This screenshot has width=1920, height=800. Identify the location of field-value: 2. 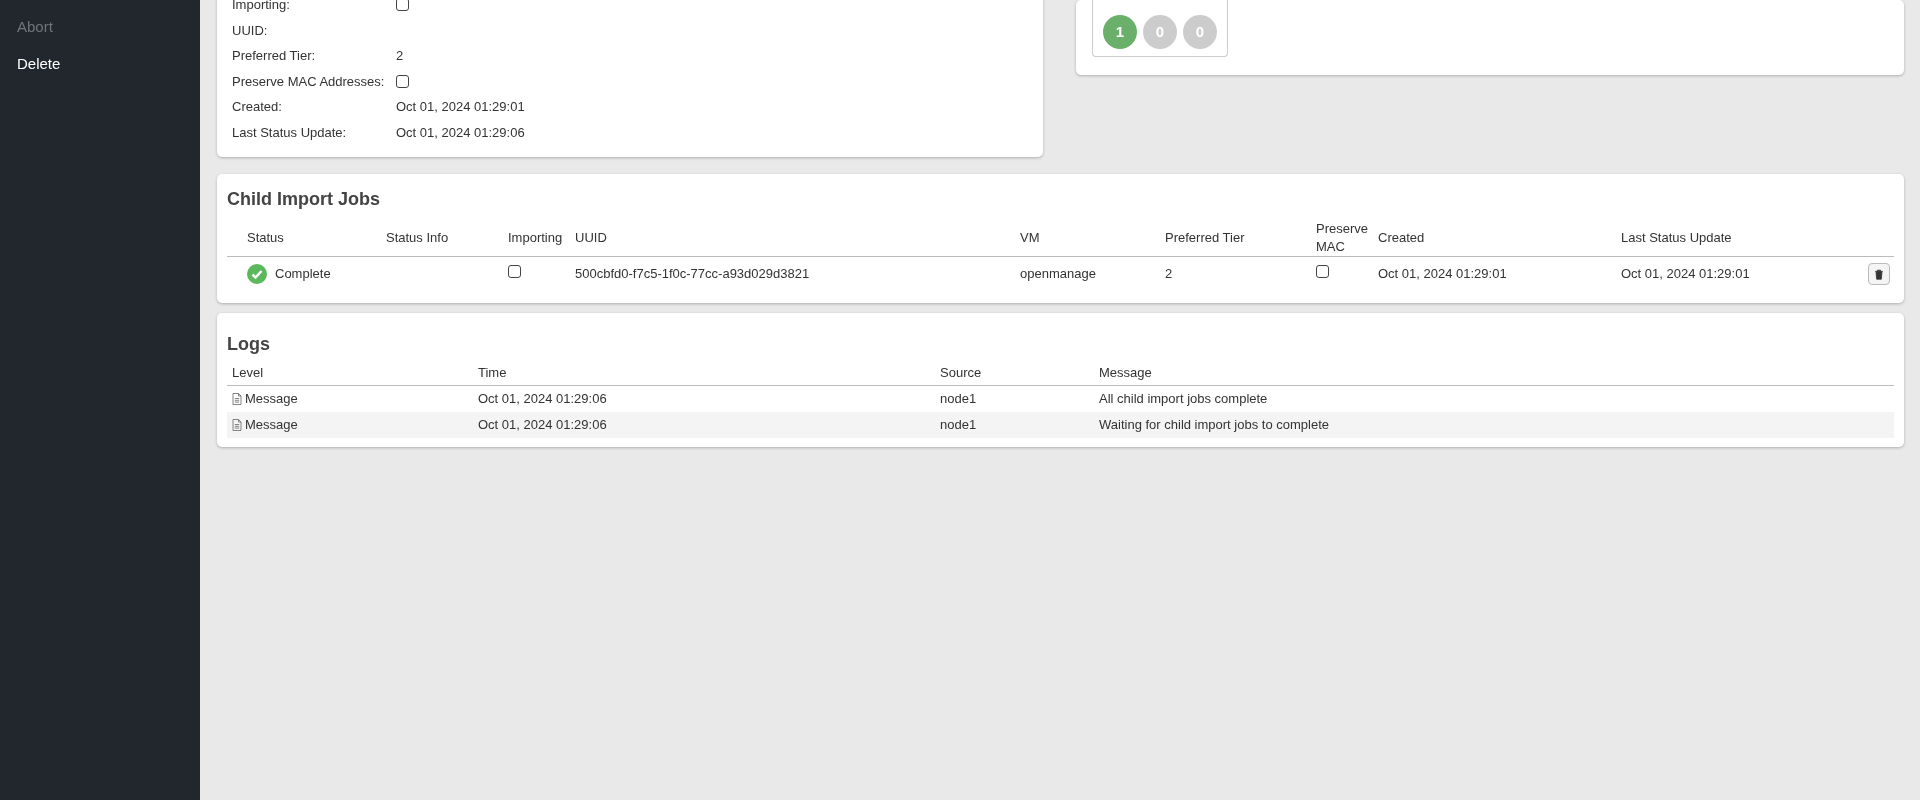
(400, 56).